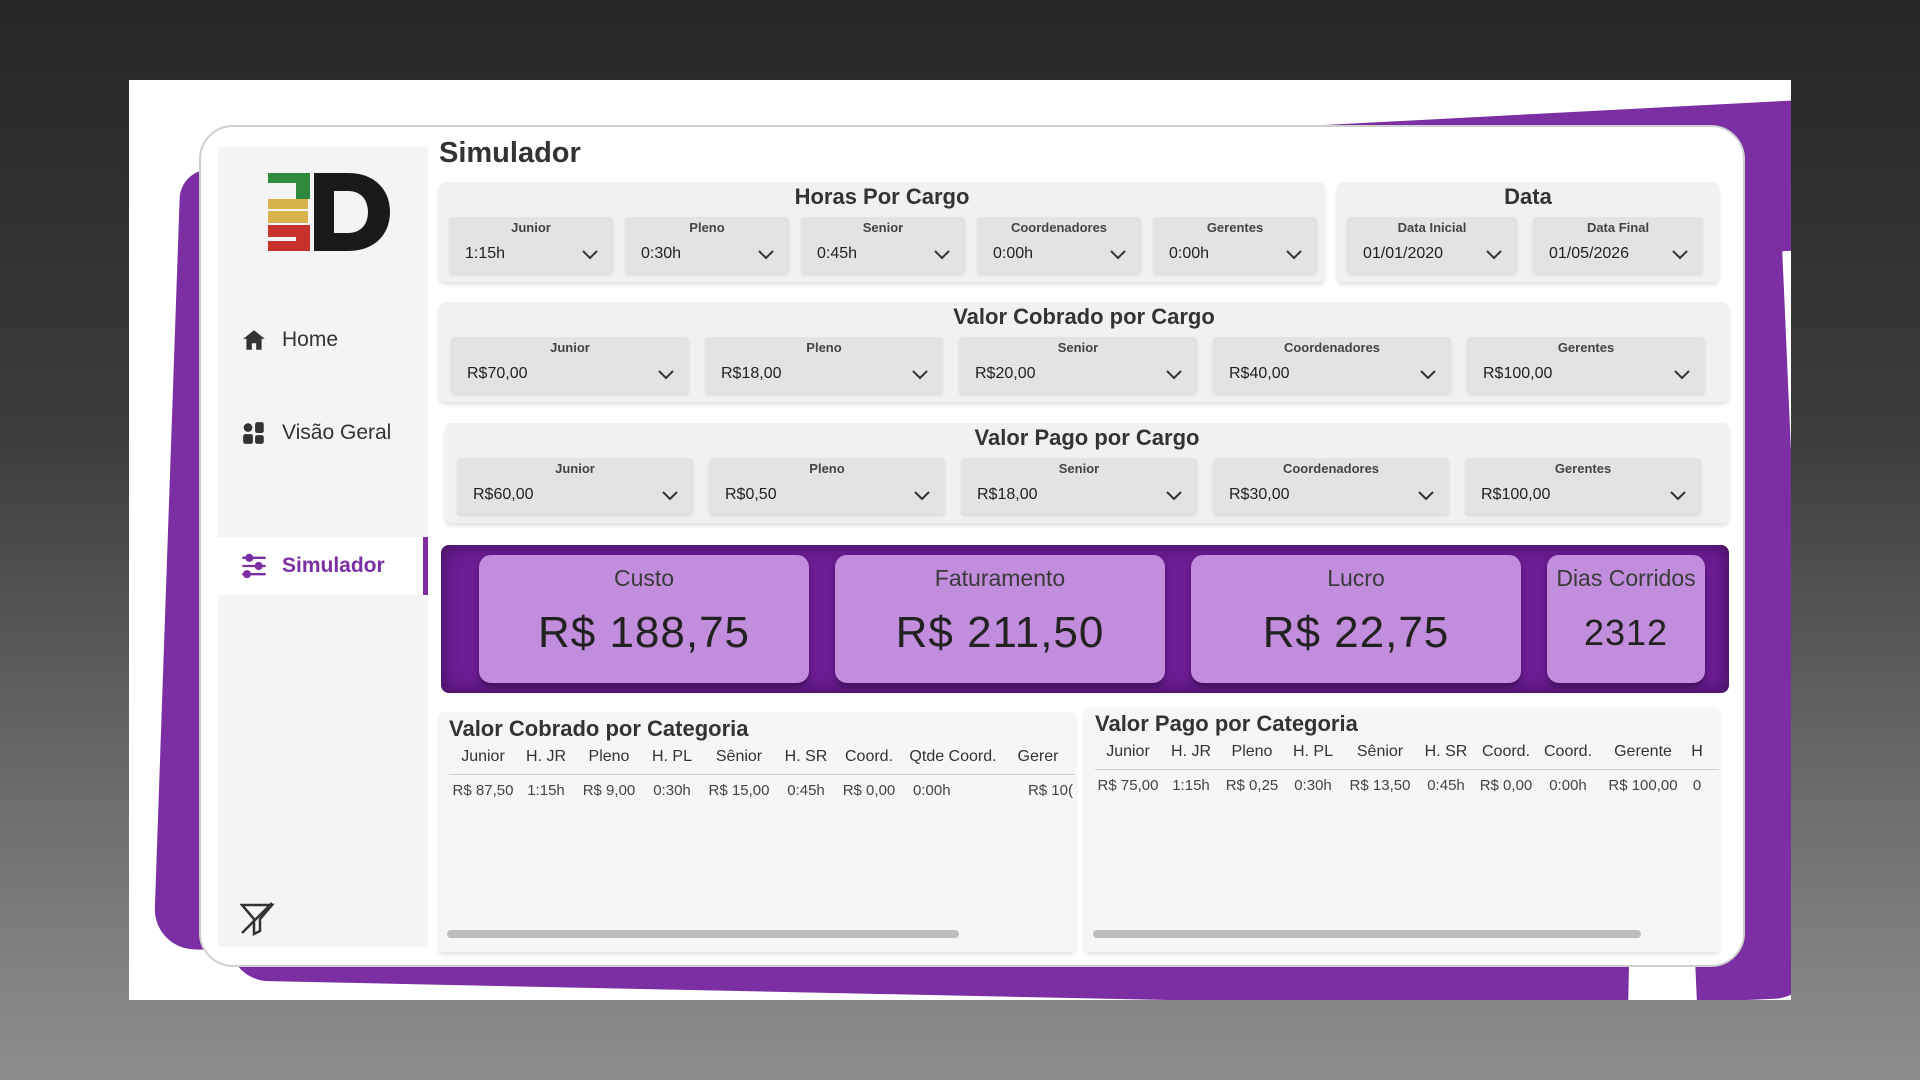  What do you see at coordinates (739, 790) in the screenshot?
I see `table-cell: R$ 15,00` at bounding box center [739, 790].